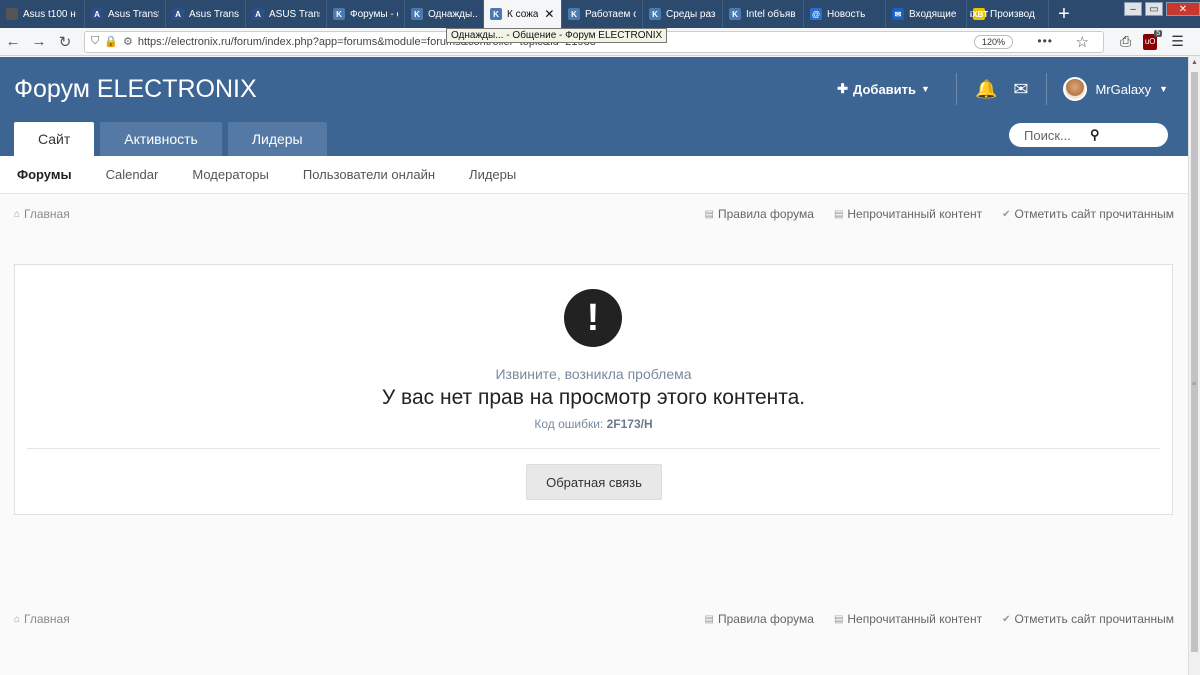 The height and width of the screenshot is (675, 1200). What do you see at coordinates (898, 14) in the screenshot?
I see `tab-favicon-icon: ✉` at bounding box center [898, 14].